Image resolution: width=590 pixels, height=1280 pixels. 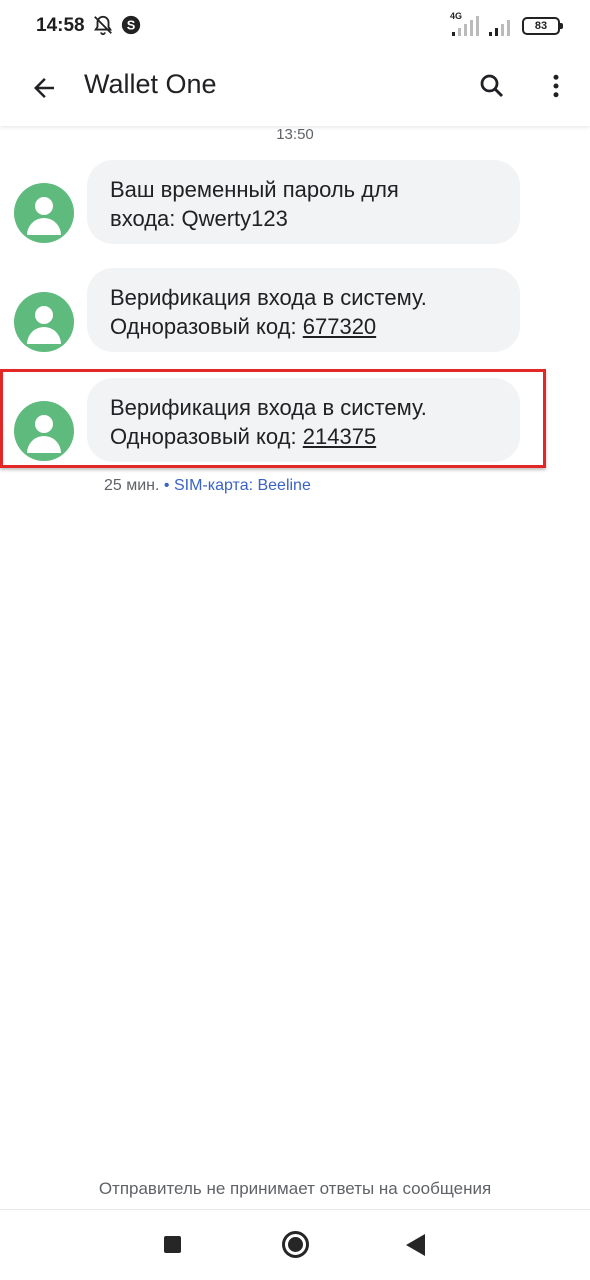 What do you see at coordinates (295, 1209) in the screenshot?
I see `divider` at bounding box center [295, 1209].